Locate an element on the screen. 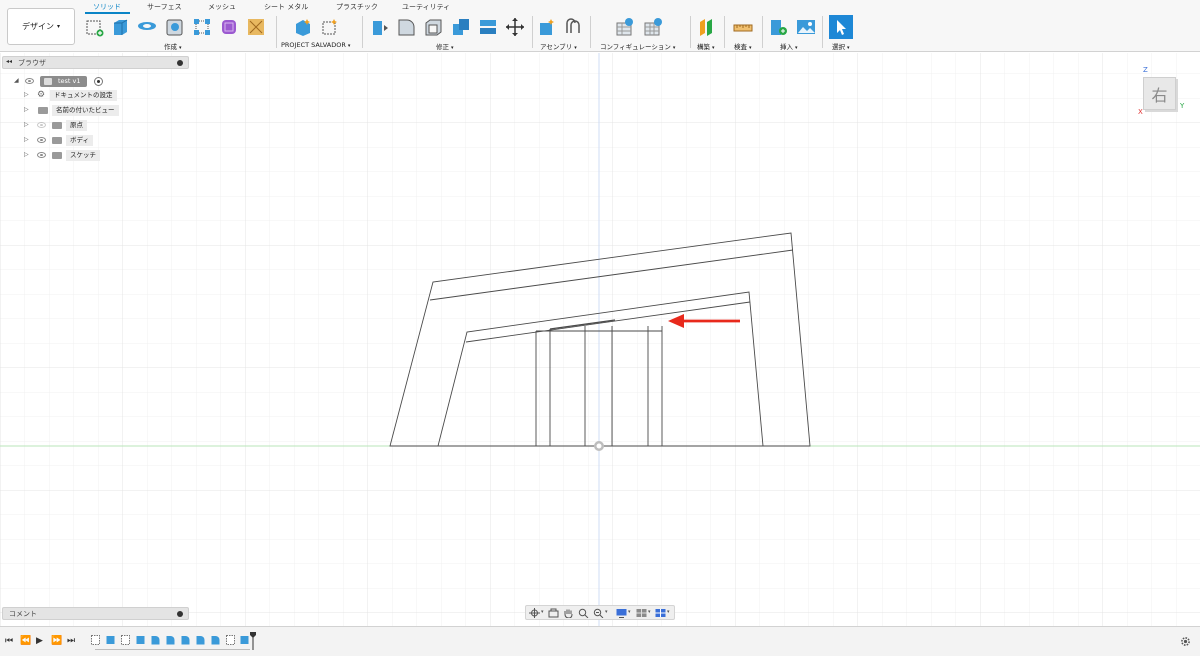 The image size is (1200, 656). project-salvador-sketch-icon is located at coordinates (330, 27).